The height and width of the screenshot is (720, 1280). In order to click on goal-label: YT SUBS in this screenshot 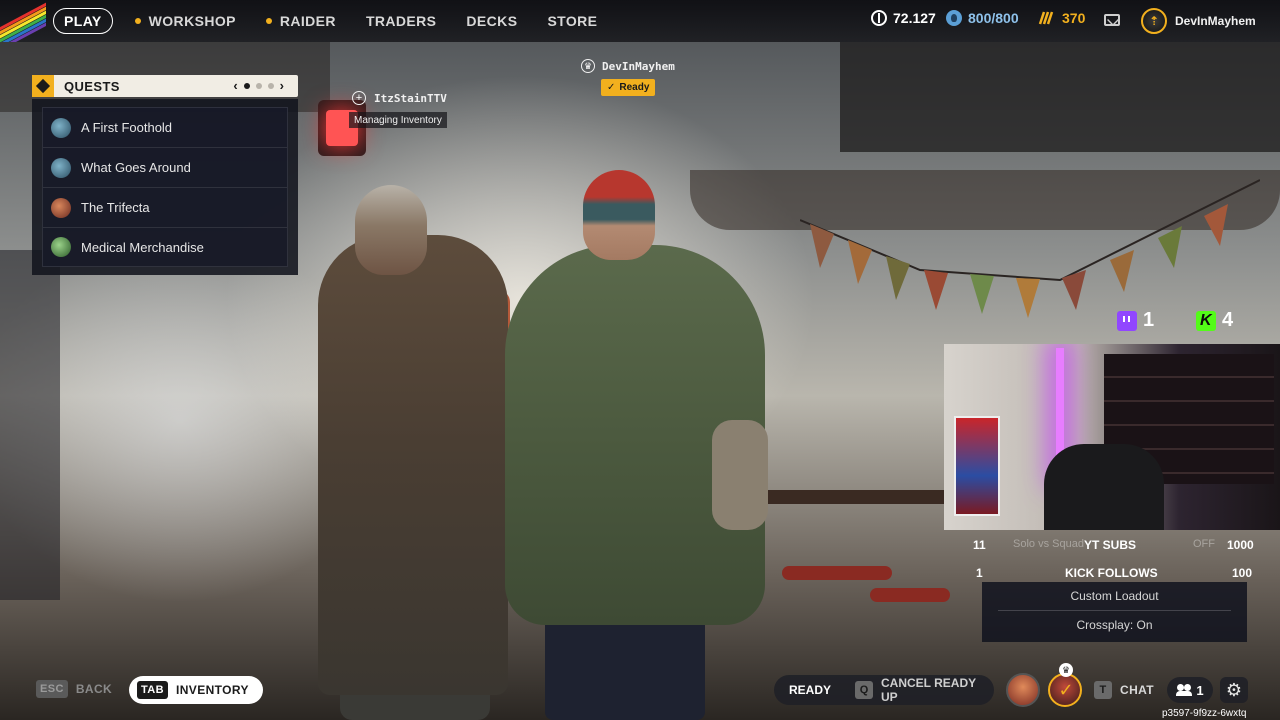, I will do `click(1110, 545)`.